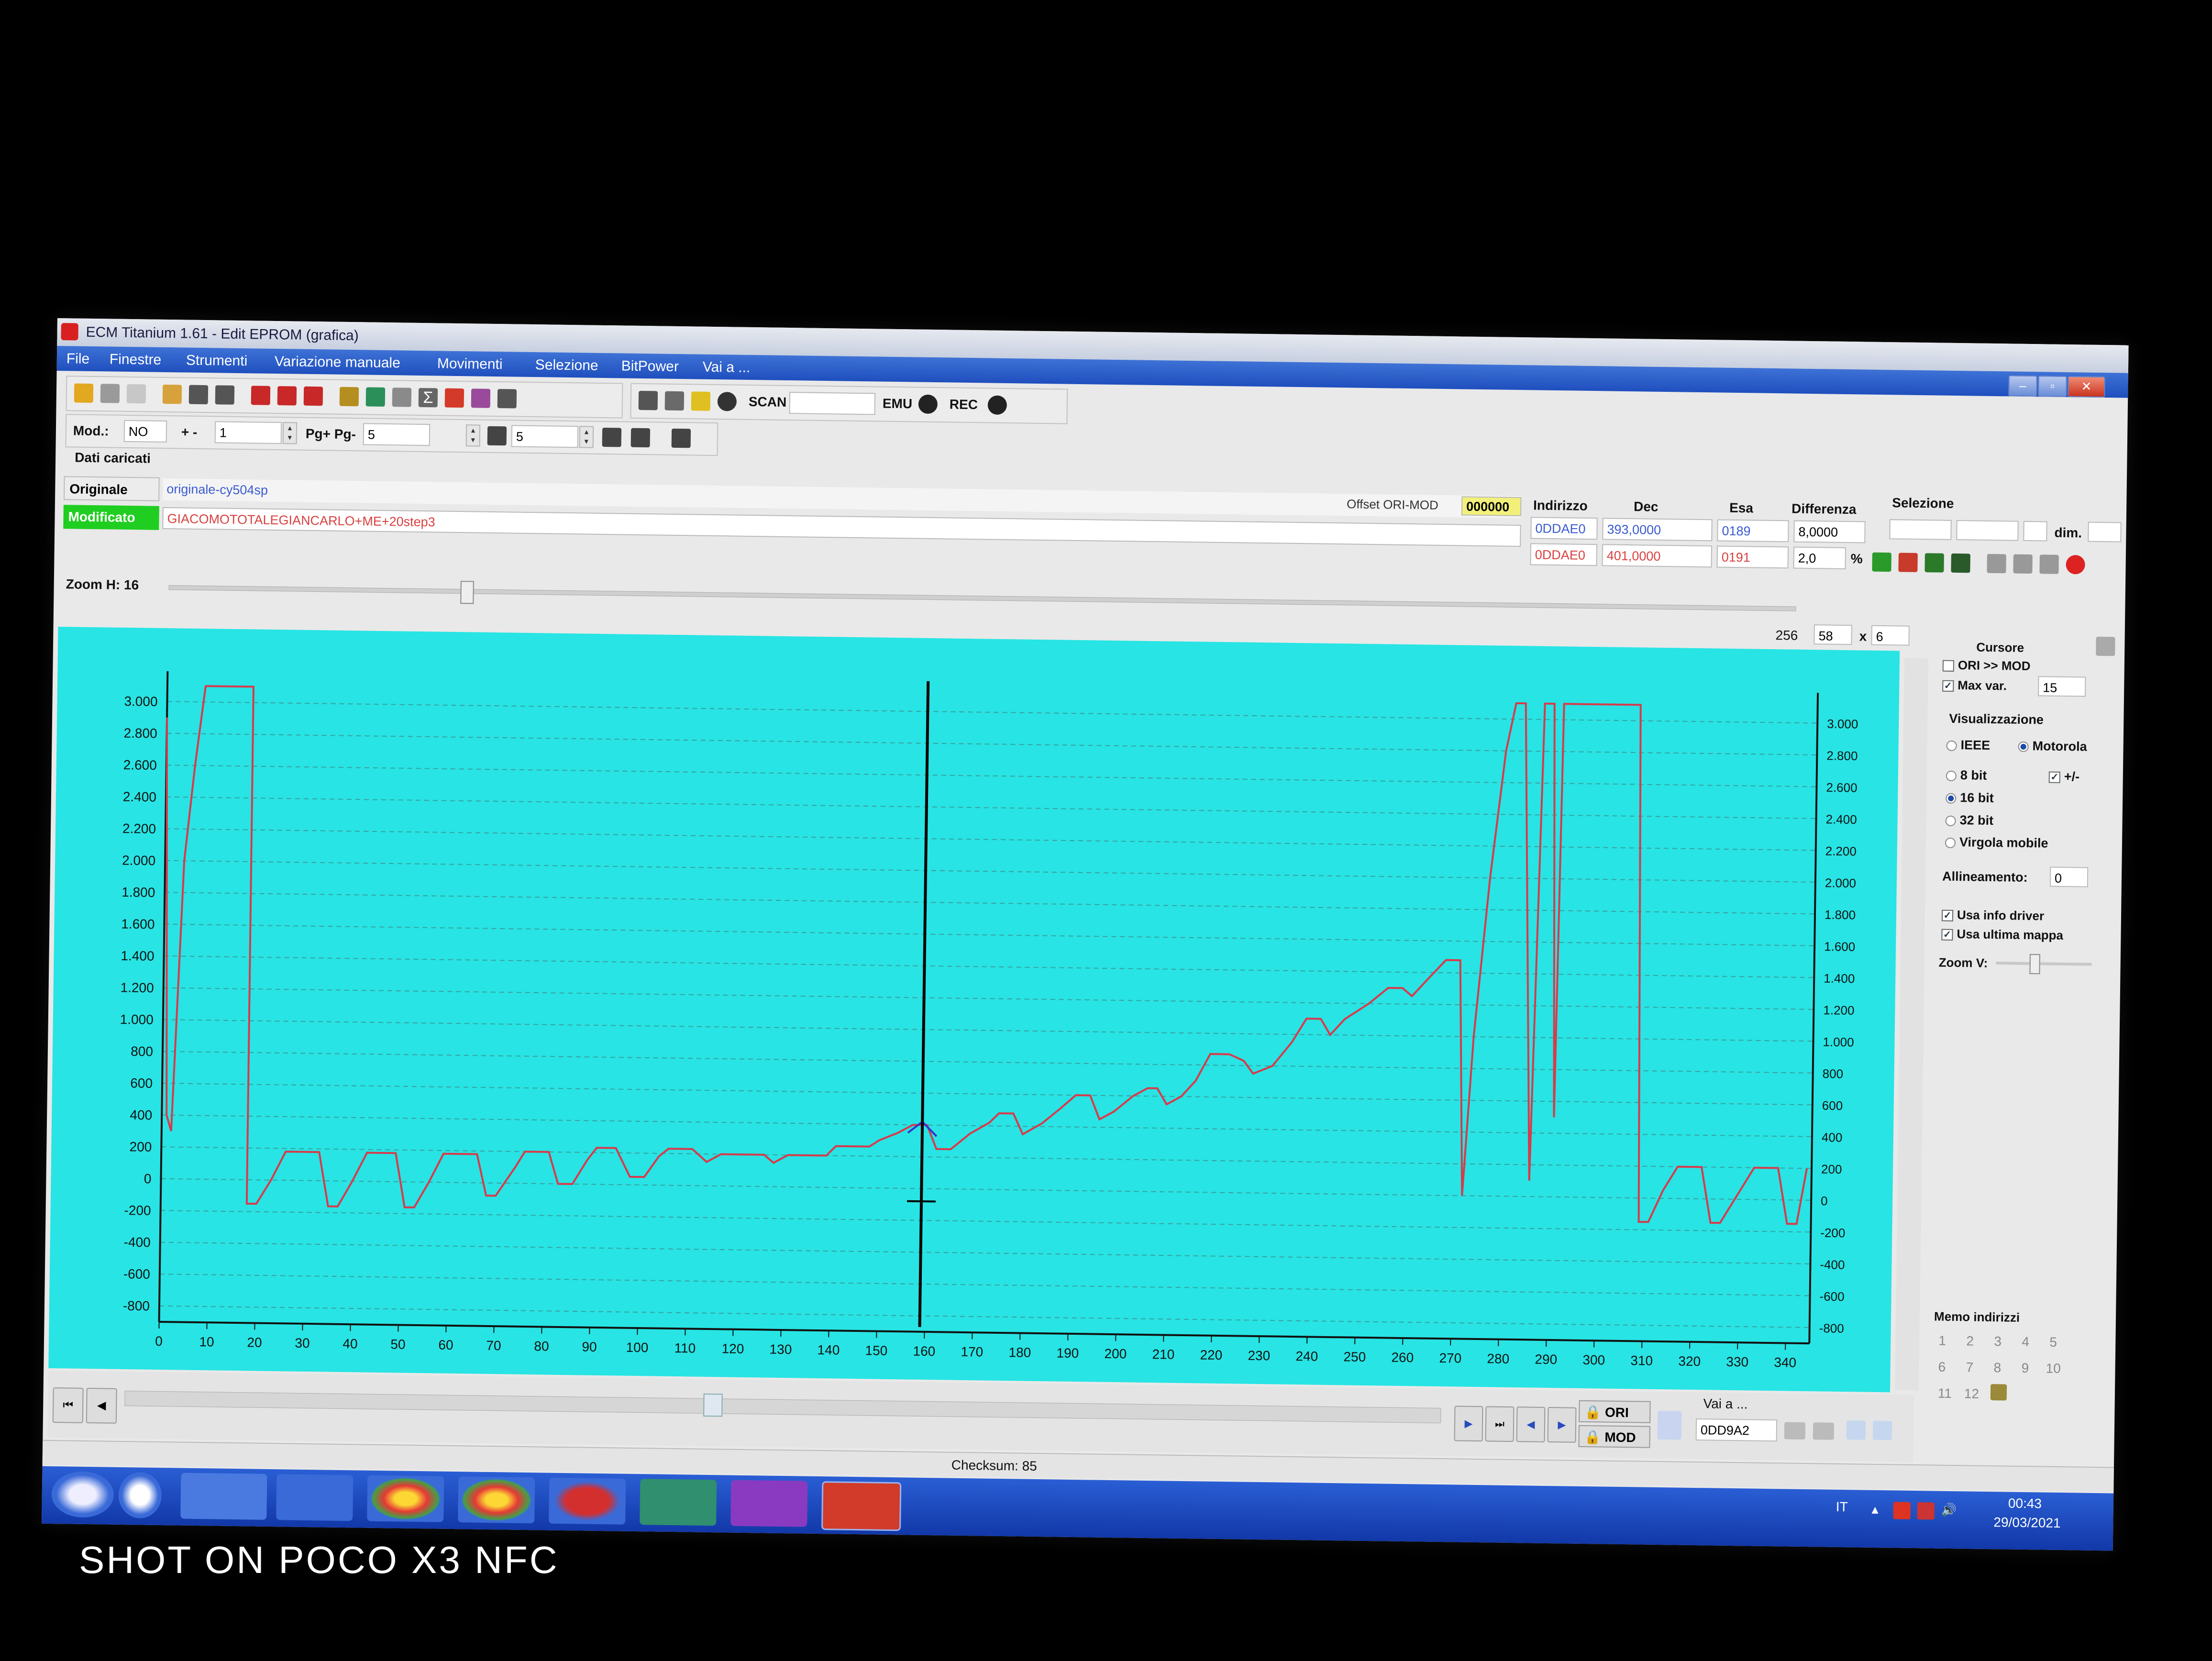 The height and width of the screenshot is (1661, 2212). I want to click on memo-7: 7, so click(1969, 1368).